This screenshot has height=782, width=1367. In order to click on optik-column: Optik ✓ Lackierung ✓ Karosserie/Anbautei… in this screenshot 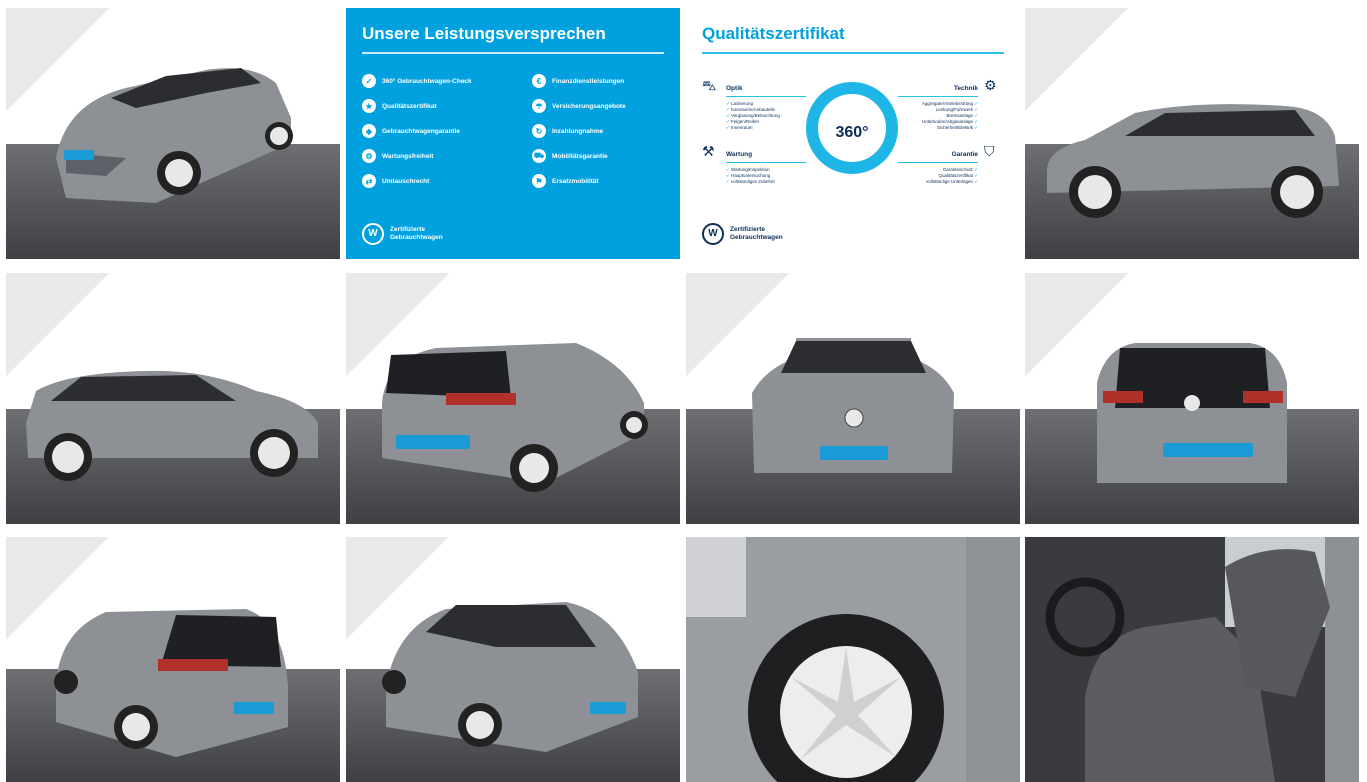, I will do `click(767, 107)`.